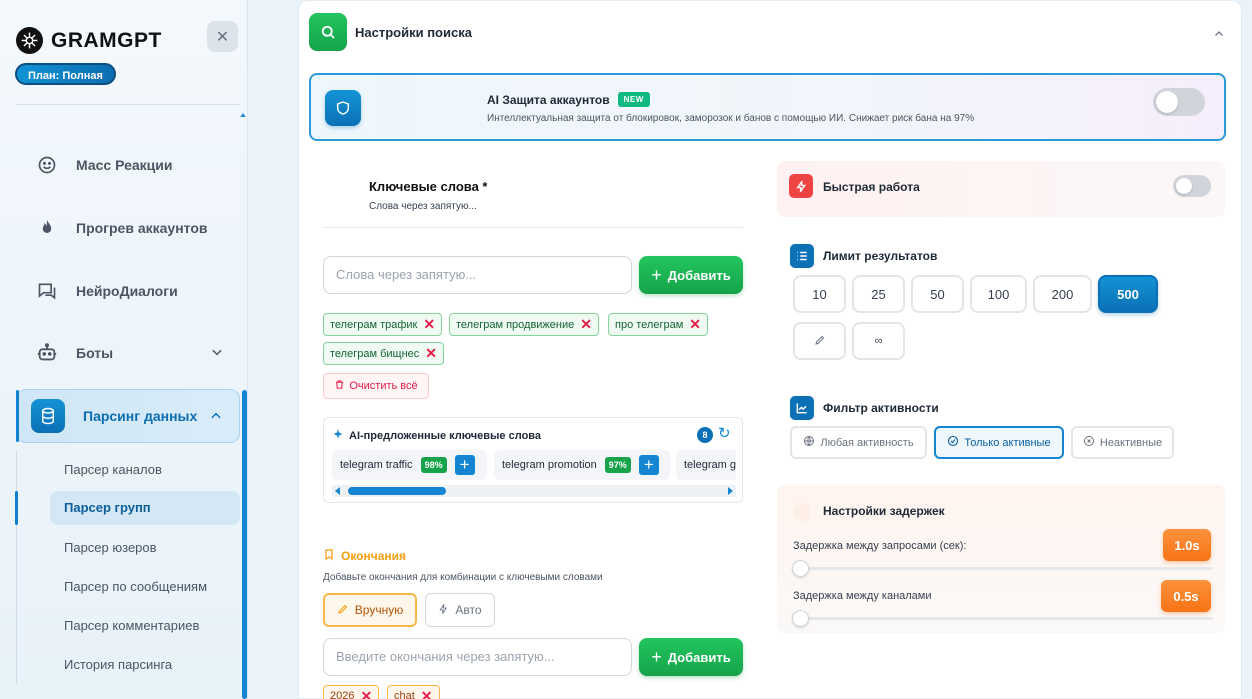  What do you see at coordinates (374, 556) in the screenshot?
I see `endings-label: Окончания` at bounding box center [374, 556].